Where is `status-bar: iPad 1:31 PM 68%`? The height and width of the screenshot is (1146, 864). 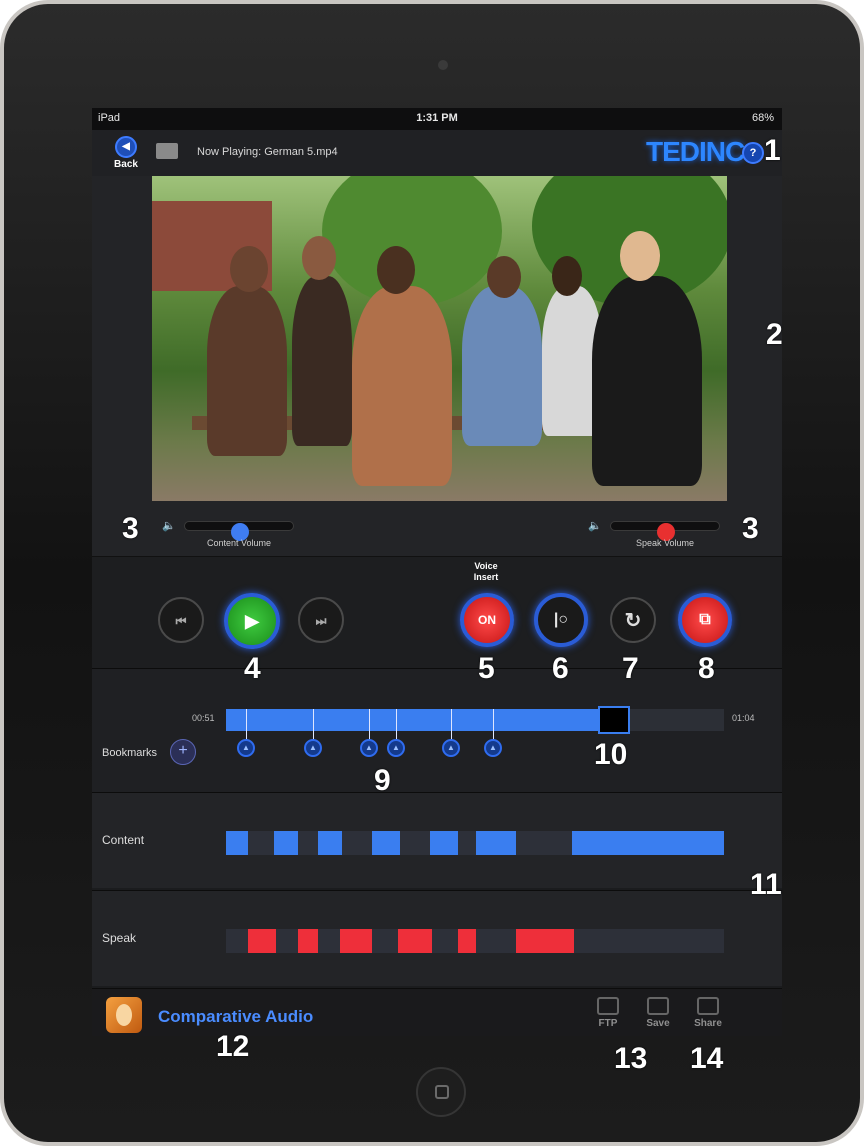
status-bar: iPad 1:31 PM 68% is located at coordinates (437, 119).